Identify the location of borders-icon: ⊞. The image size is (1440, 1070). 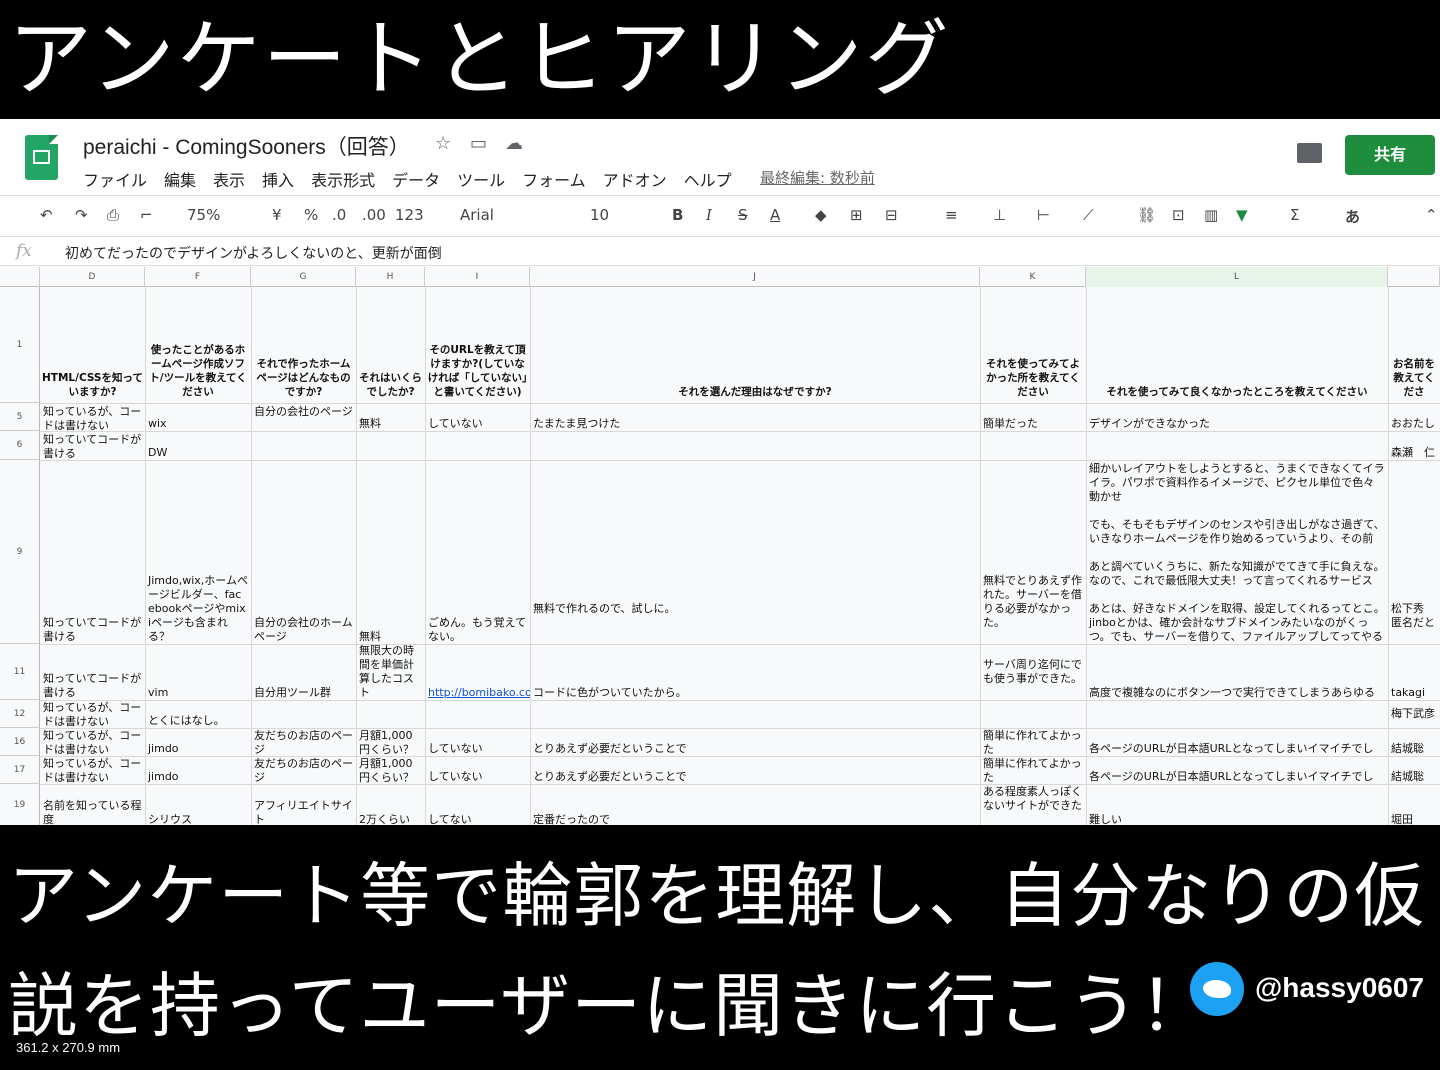
(856, 215).